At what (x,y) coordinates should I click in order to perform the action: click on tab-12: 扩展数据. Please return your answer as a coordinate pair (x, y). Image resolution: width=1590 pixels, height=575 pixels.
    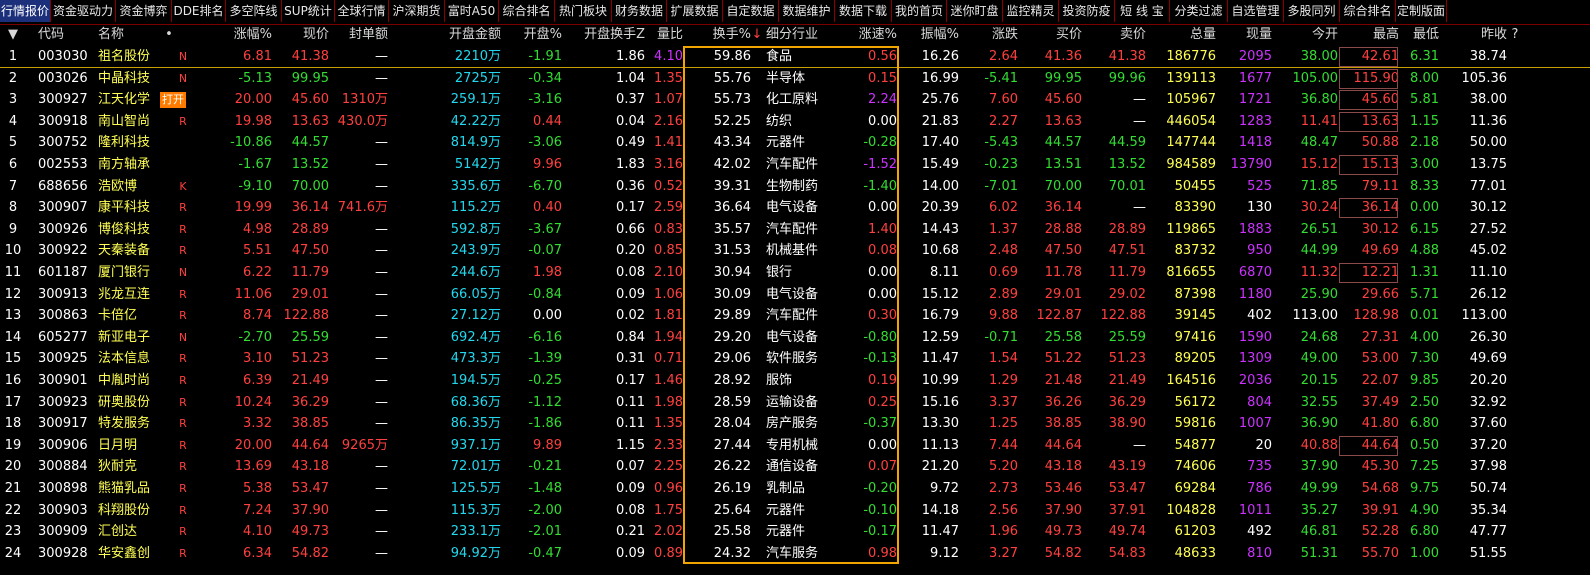
    Looking at the image, I should click on (695, 11).